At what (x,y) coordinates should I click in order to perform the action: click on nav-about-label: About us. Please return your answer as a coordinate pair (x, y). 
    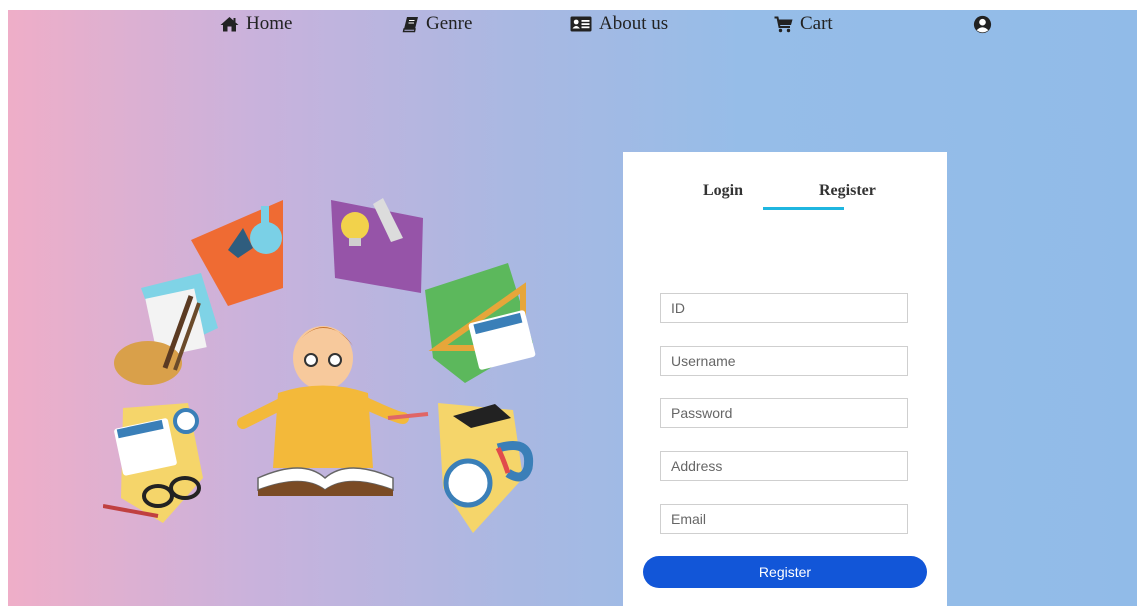
    Looking at the image, I should click on (634, 23).